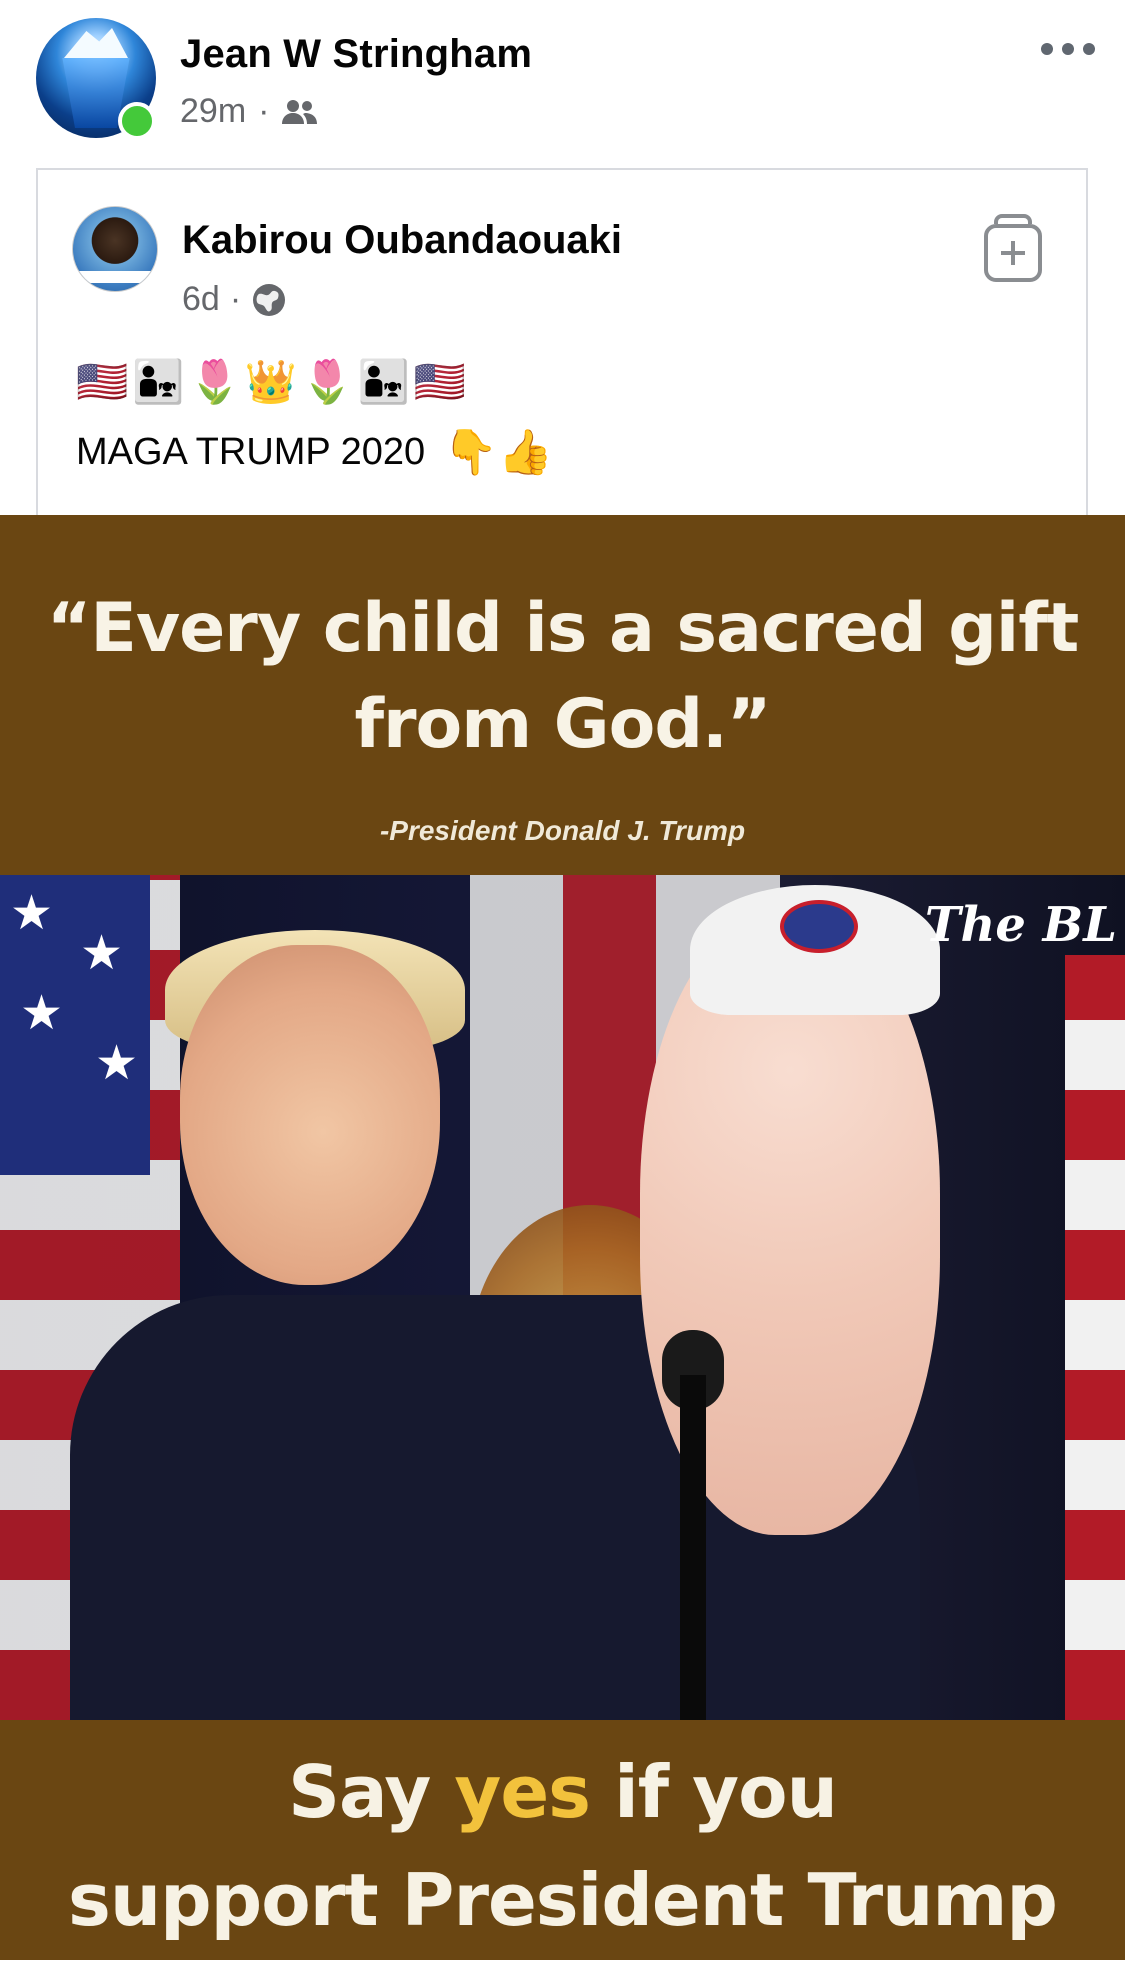  What do you see at coordinates (269, 299) in the screenshot?
I see `globe-icon` at bounding box center [269, 299].